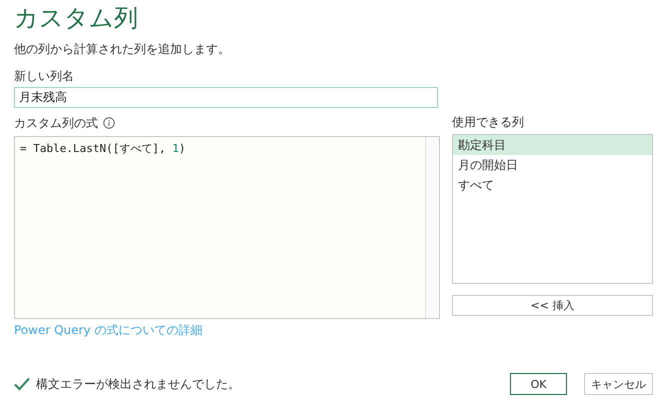  Describe the element at coordinates (432, 227) in the screenshot. I see `scrollbar` at that location.